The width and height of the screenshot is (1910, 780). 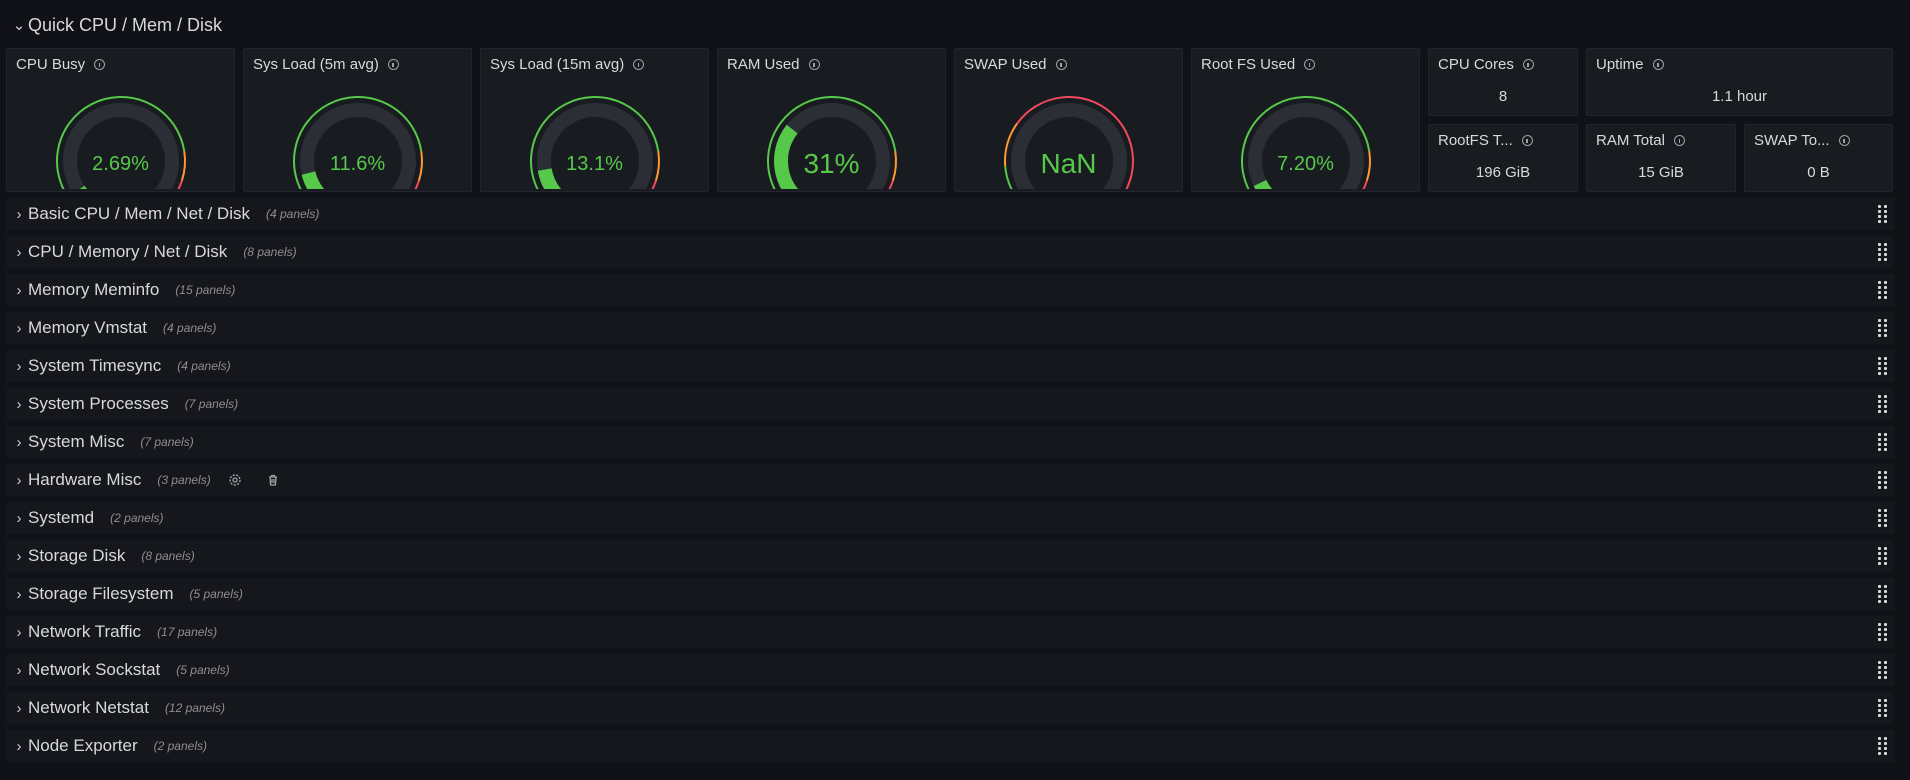 I want to click on panel-sys-load-5m: Sys Load (5m avg) 11.6%, so click(x=357, y=120).